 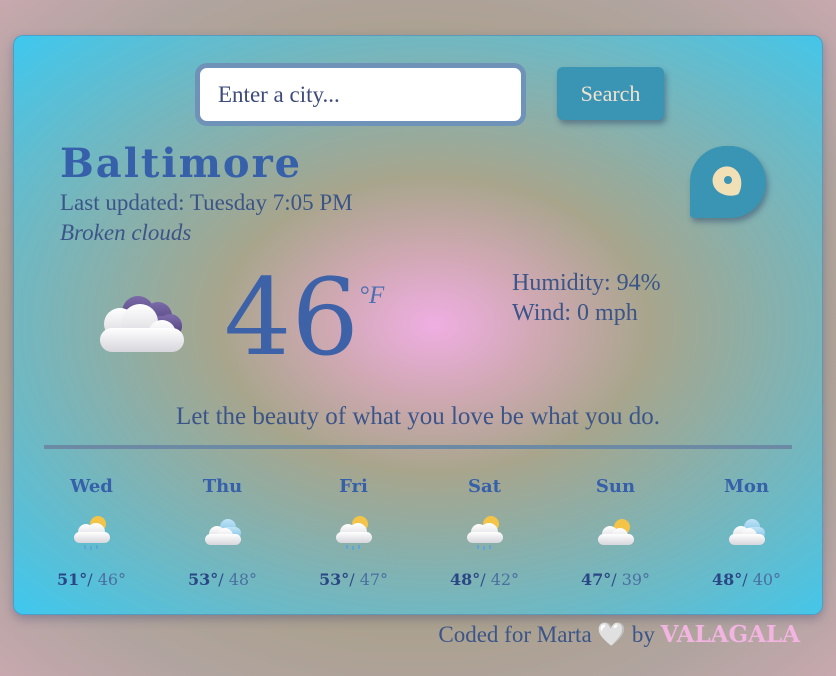 I want to click on footer-by: by, so click(x=646, y=634).